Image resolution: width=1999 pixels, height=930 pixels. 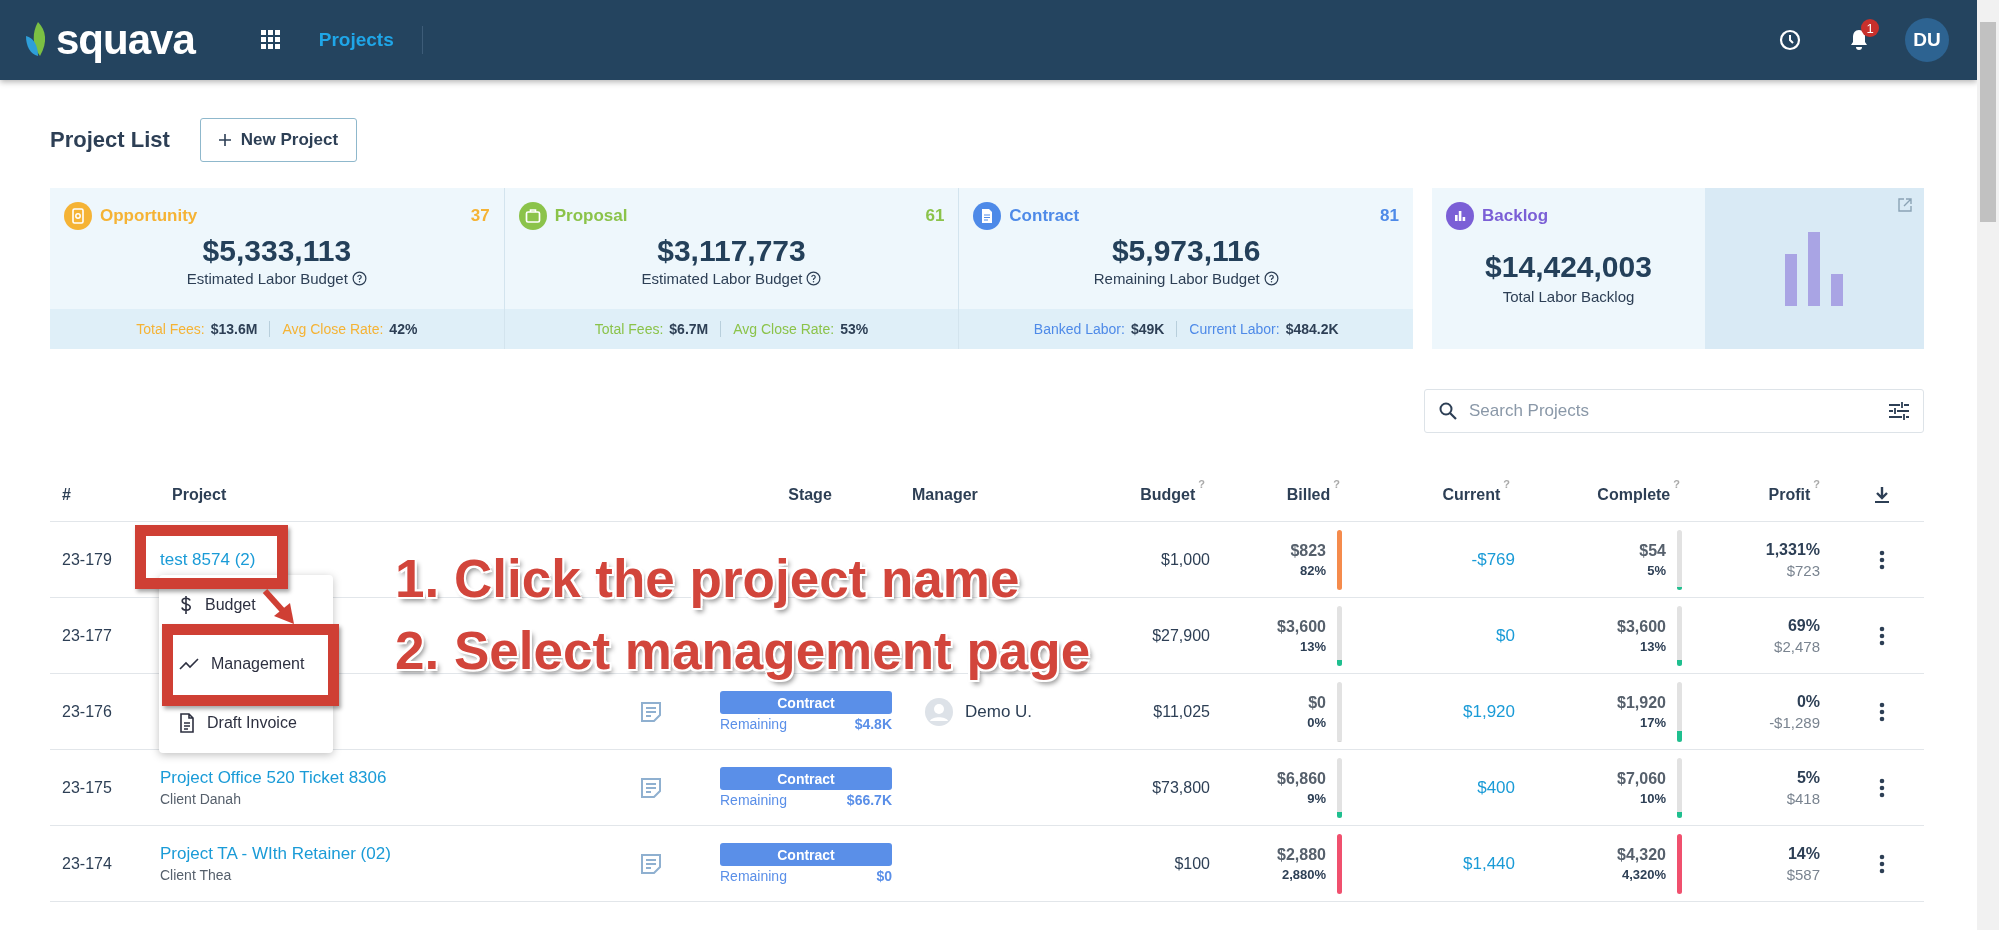 What do you see at coordinates (1882, 495) in the screenshot?
I see `download-icon` at bounding box center [1882, 495].